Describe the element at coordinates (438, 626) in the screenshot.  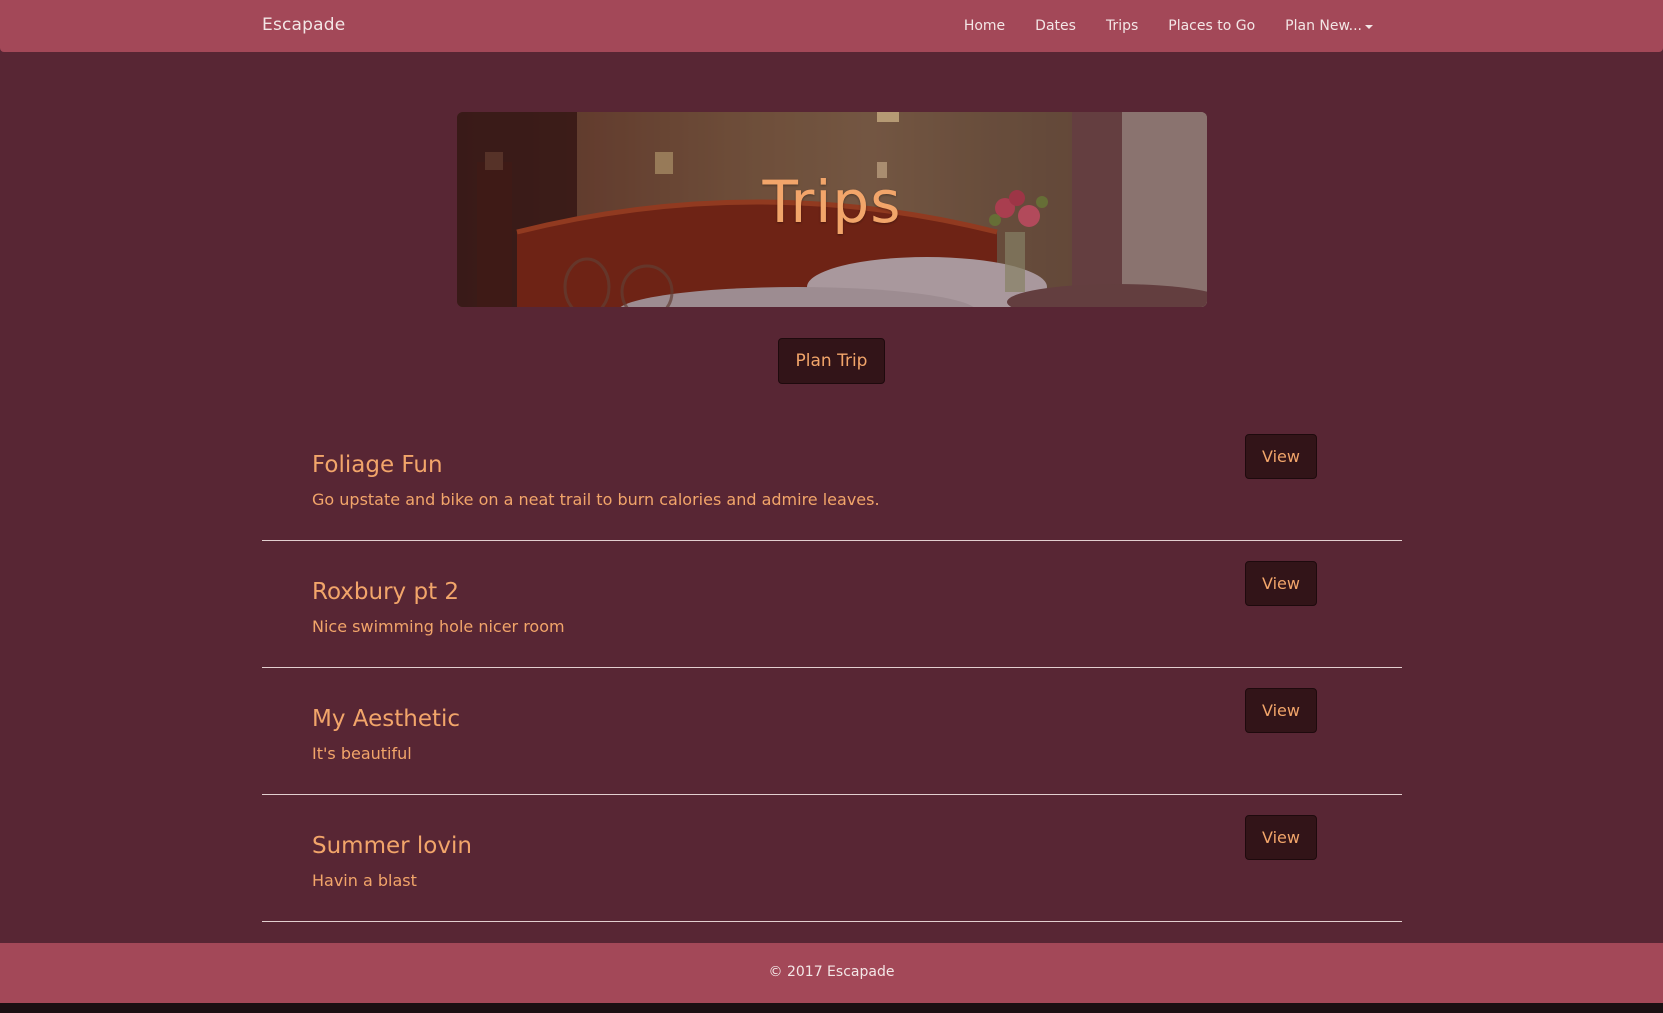
I see `trip-description: Nice swimming hole nicer room` at that location.